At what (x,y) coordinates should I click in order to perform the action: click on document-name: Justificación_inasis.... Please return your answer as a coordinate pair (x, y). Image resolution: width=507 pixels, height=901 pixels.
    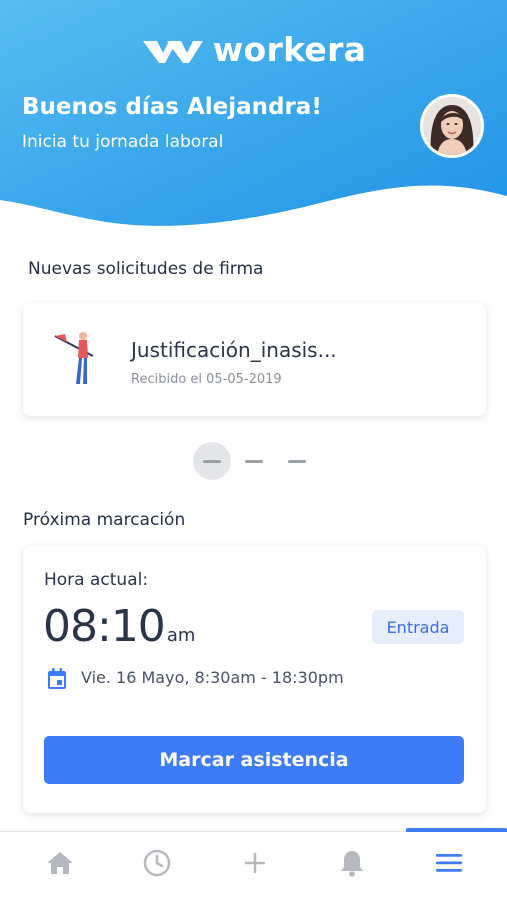
    Looking at the image, I should click on (234, 350).